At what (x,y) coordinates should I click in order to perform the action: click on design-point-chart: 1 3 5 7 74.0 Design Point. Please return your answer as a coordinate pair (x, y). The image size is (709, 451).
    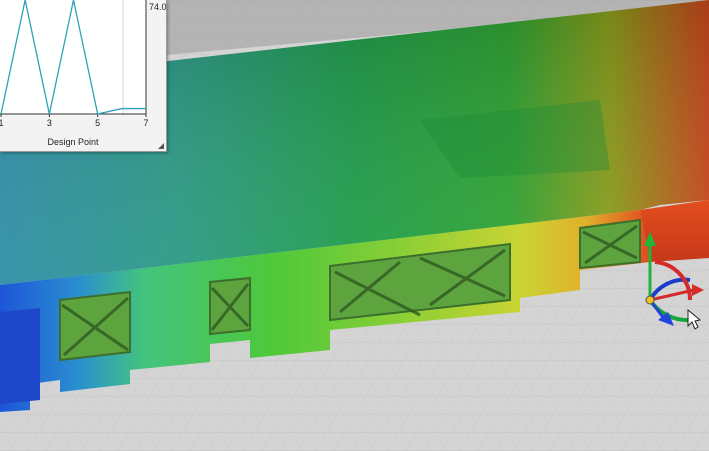
    Looking at the image, I should click on (83, 73).